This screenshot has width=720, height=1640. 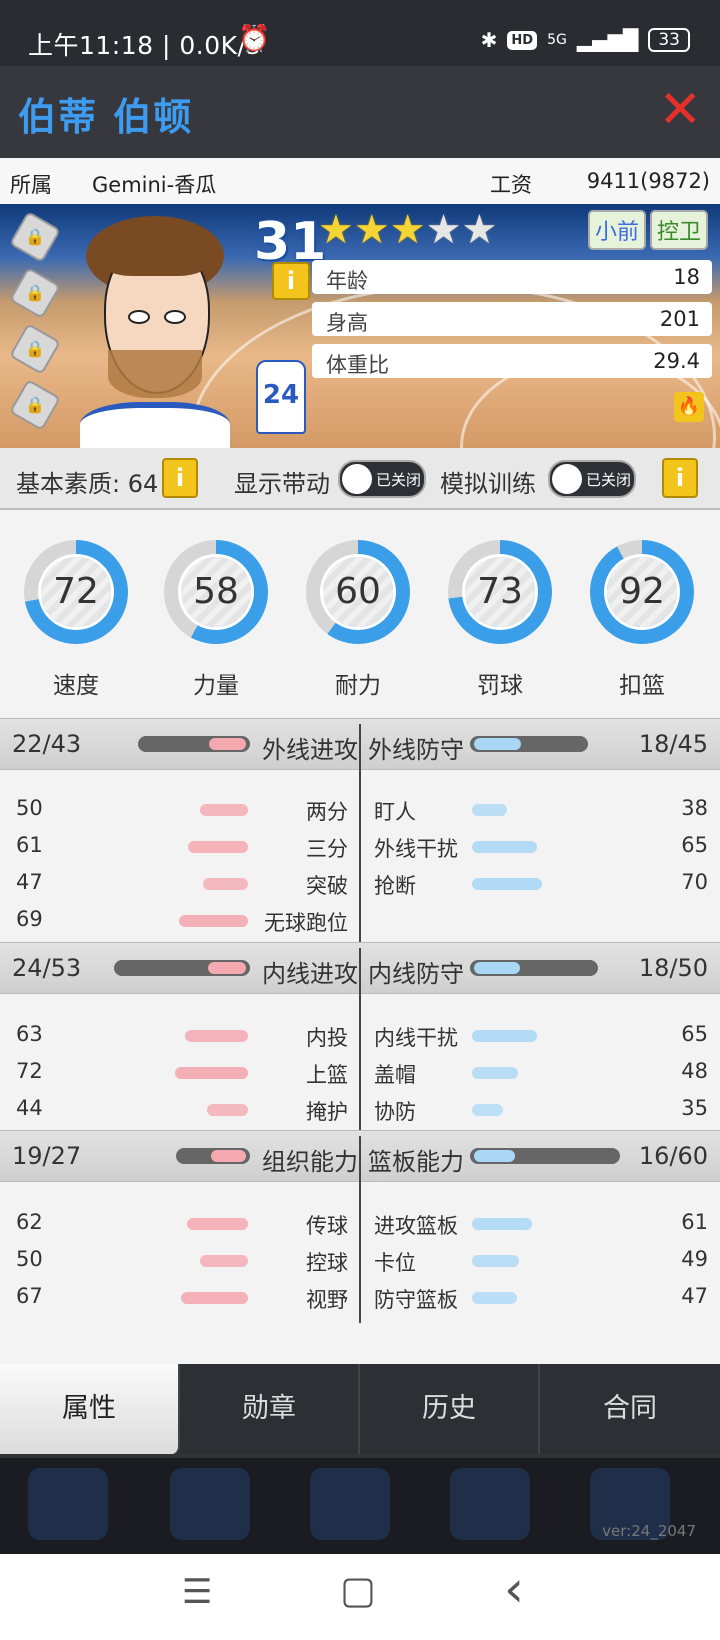 I want to click on stat-ring-label: 力量, so click(x=216, y=686).